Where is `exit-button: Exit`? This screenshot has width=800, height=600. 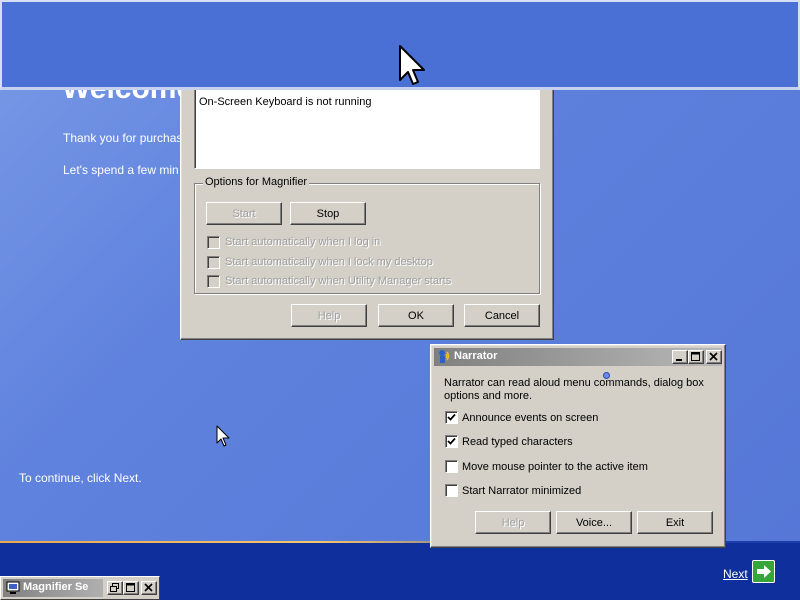
exit-button: Exit is located at coordinates (675, 522).